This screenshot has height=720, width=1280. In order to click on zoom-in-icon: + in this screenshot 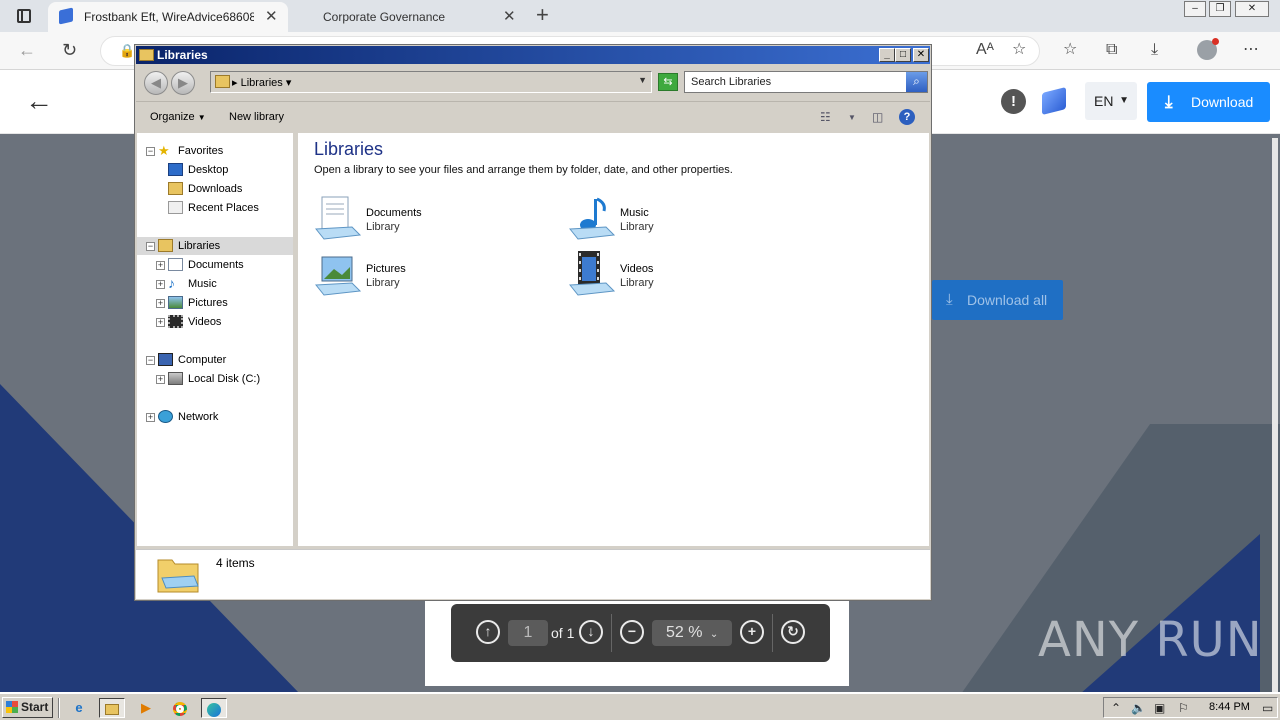, I will do `click(752, 632)`.